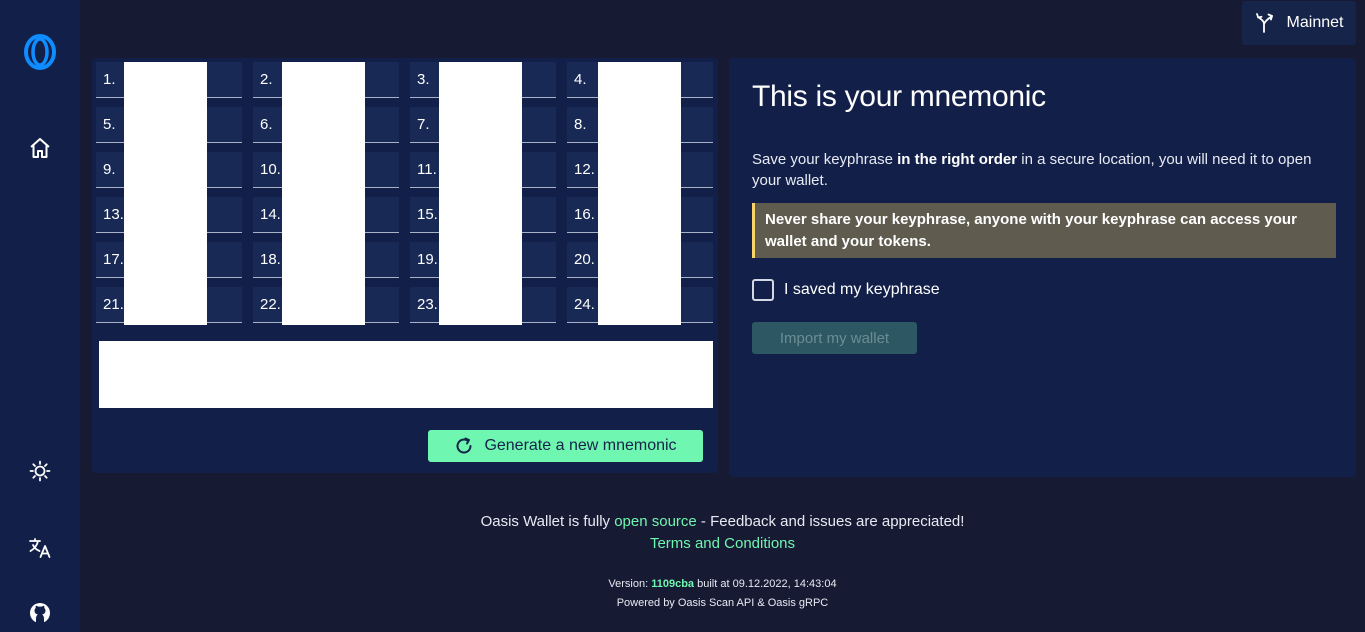  I want to click on footer-text: - Feedback and issues are appreciated!, so click(830, 521).